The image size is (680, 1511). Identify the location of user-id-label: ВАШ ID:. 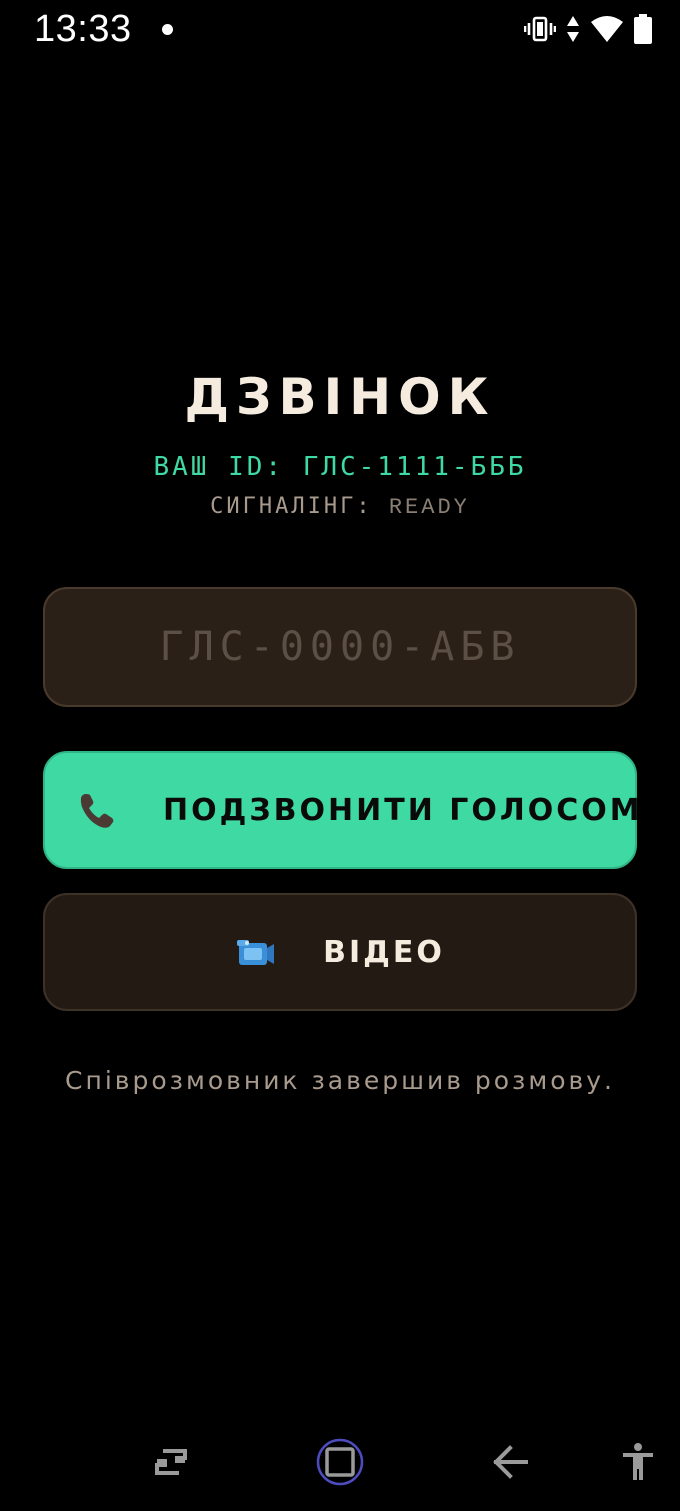
(219, 467).